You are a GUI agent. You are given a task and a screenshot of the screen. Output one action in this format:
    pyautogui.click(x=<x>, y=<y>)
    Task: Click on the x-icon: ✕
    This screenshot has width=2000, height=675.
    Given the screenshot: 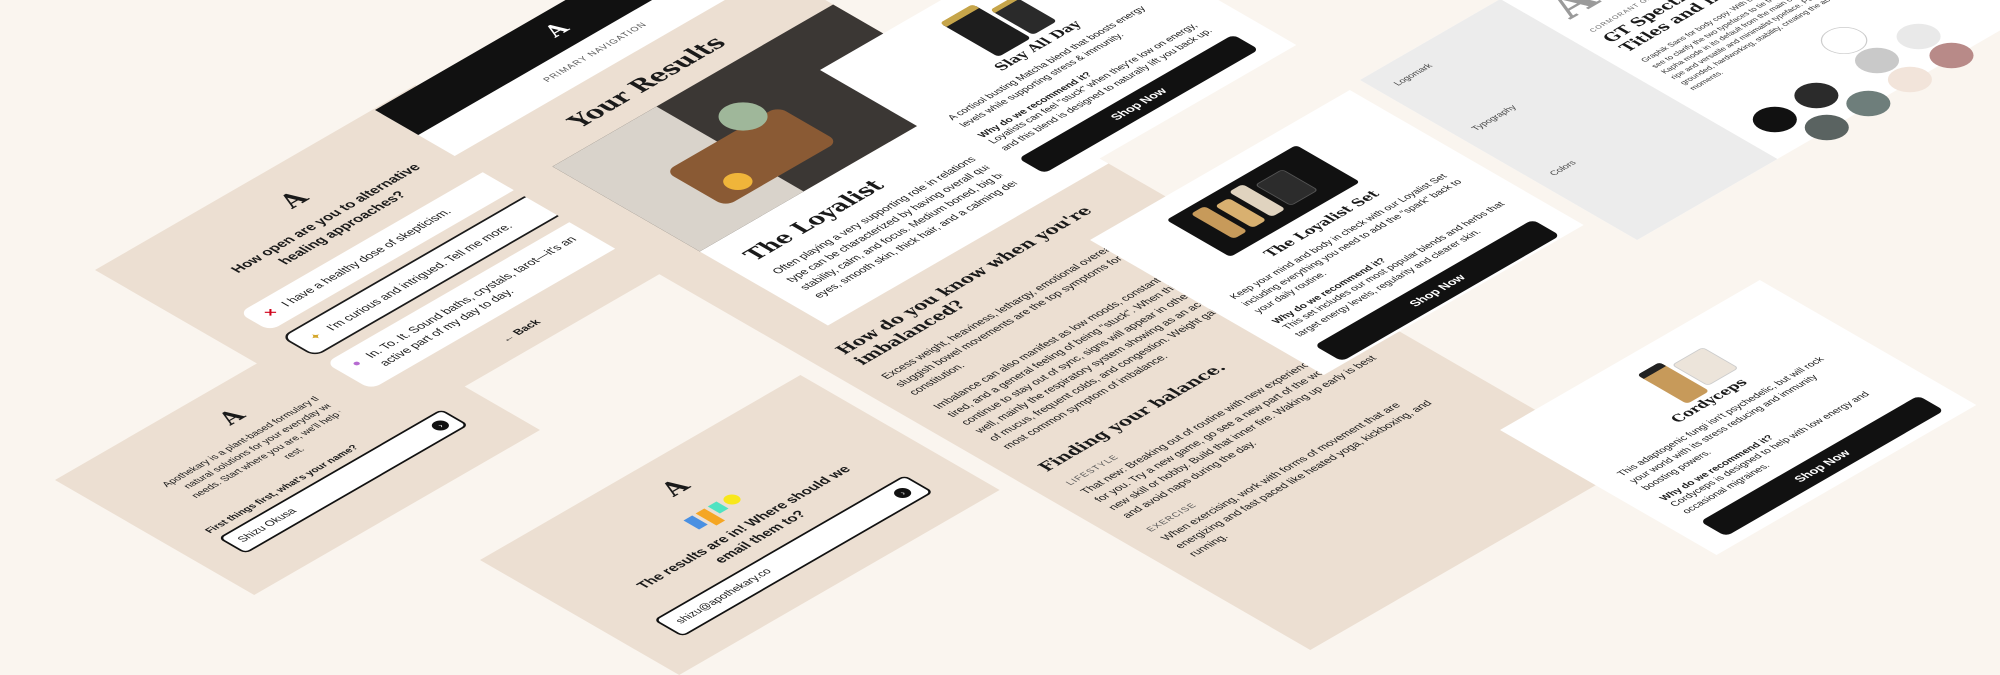 What is the action you would take?
    pyautogui.click(x=271, y=312)
    